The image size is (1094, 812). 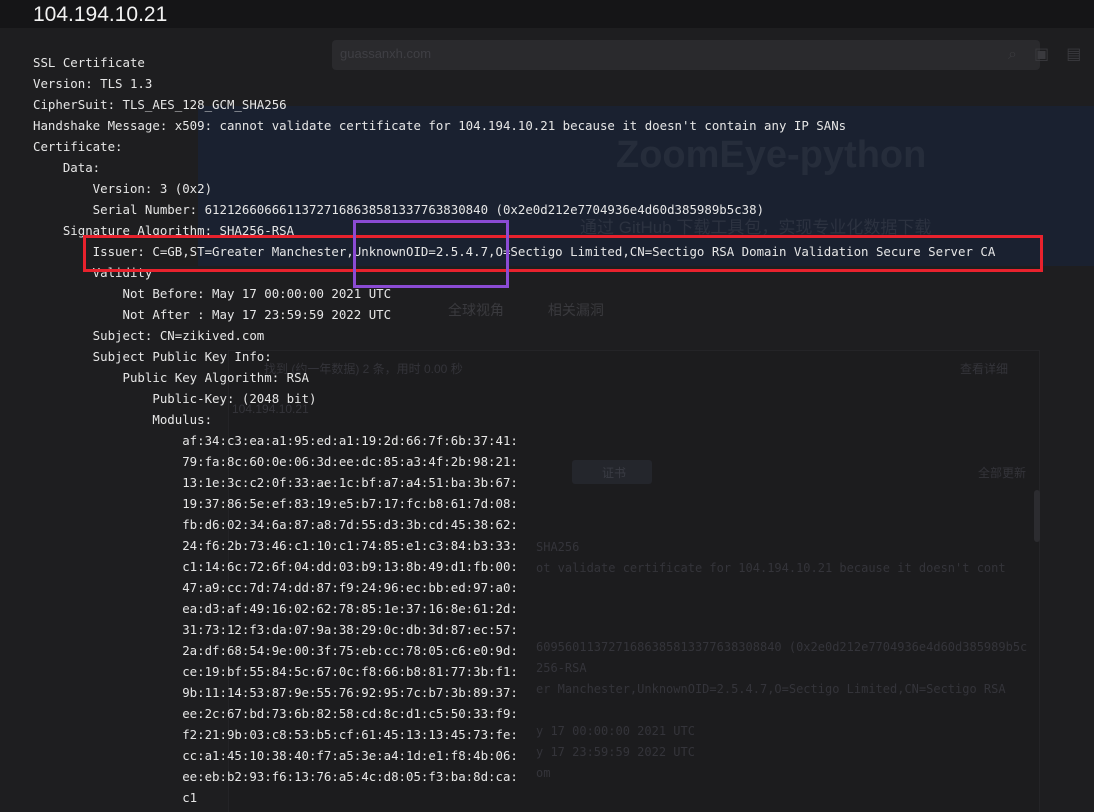 What do you see at coordinates (115, 797) in the screenshot?
I see `modulus-line: c1` at bounding box center [115, 797].